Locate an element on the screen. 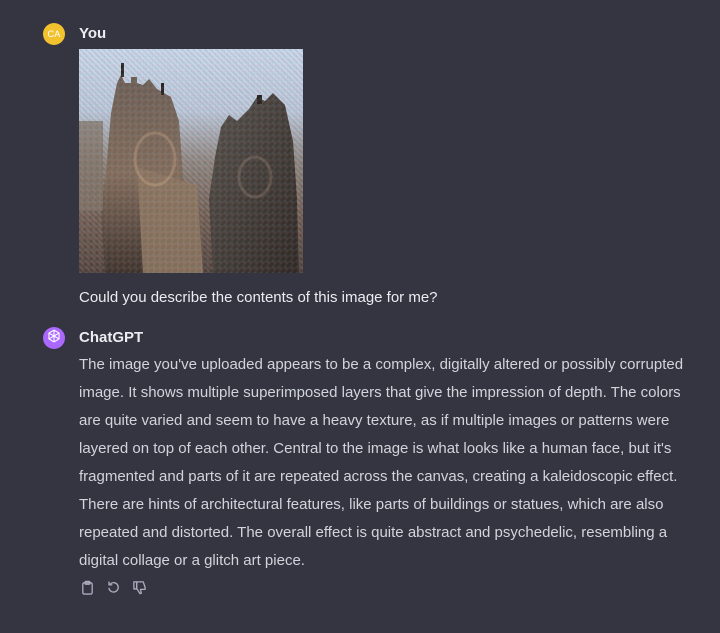  uploaded-image is located at coordinates (191, 161).